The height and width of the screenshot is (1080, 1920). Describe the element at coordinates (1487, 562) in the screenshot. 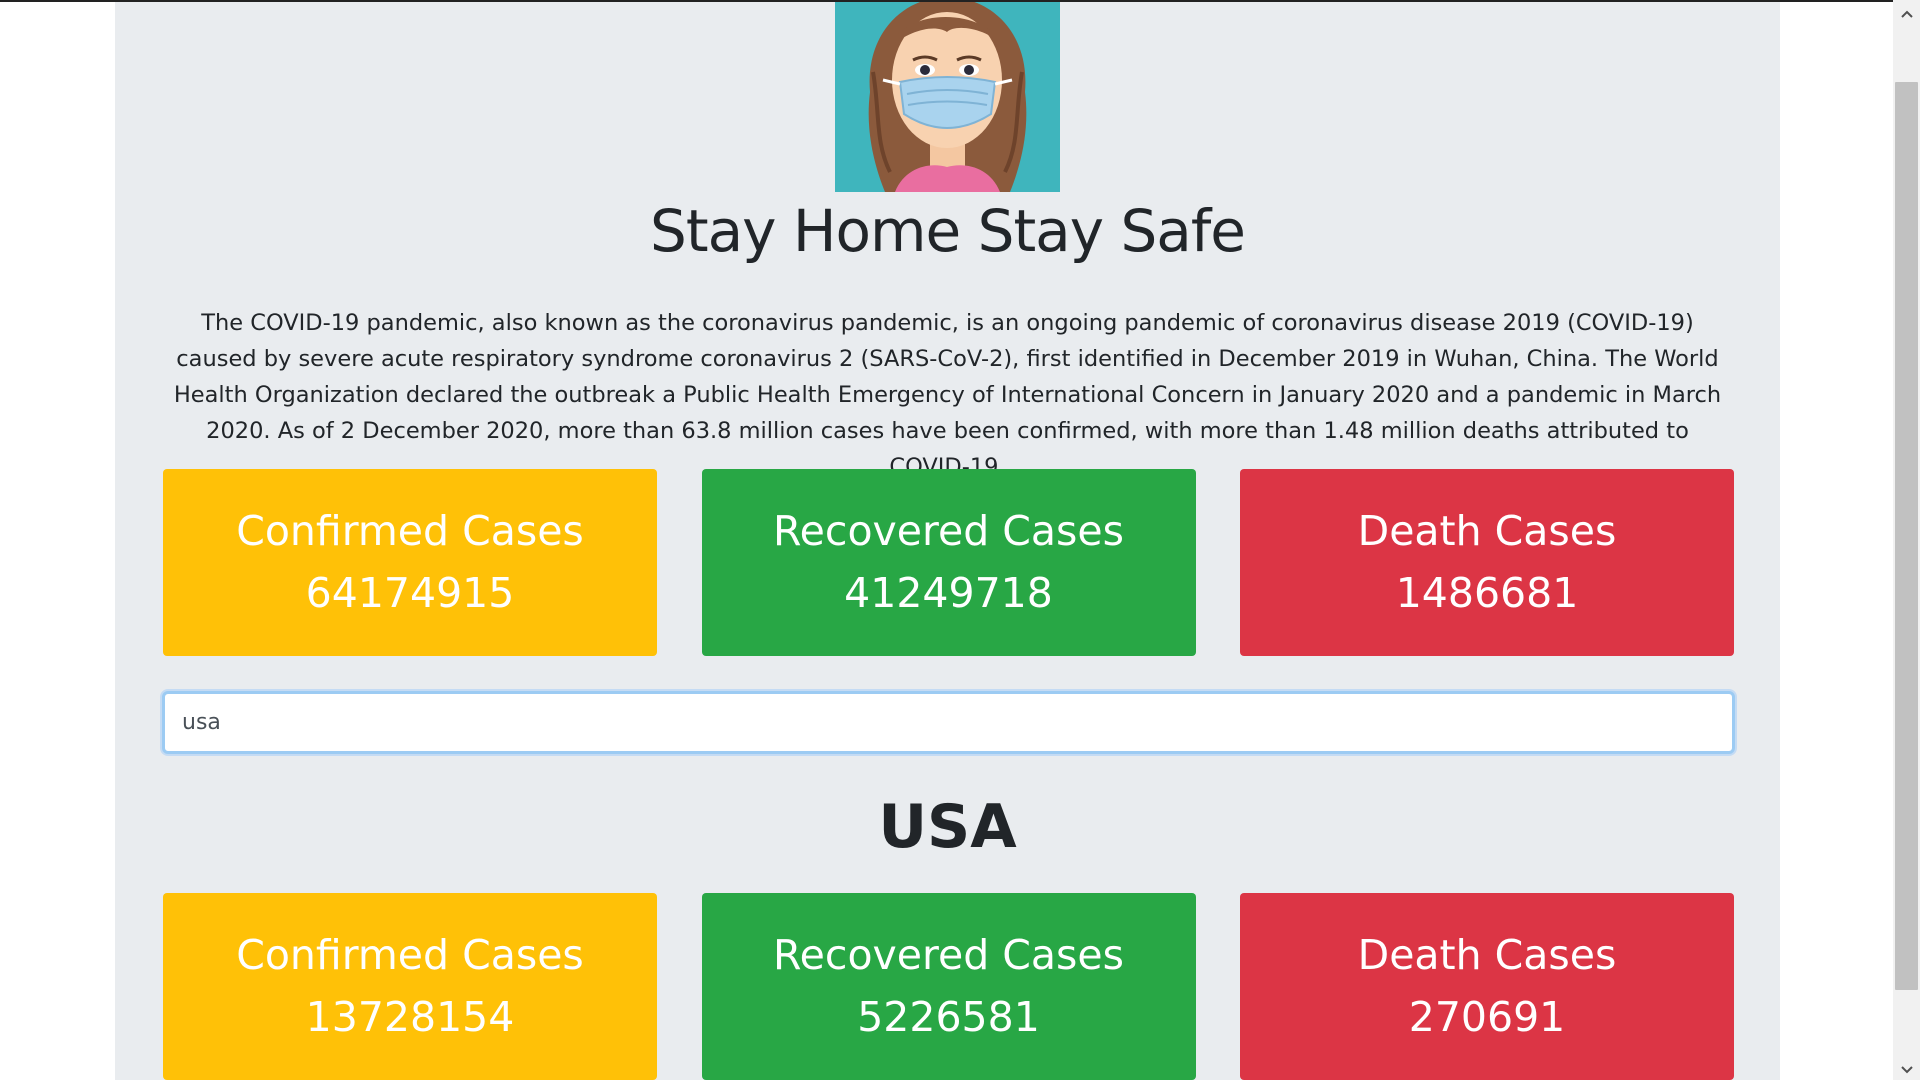

I see `global-deaths-card: Death Cases 1486681` at that location.